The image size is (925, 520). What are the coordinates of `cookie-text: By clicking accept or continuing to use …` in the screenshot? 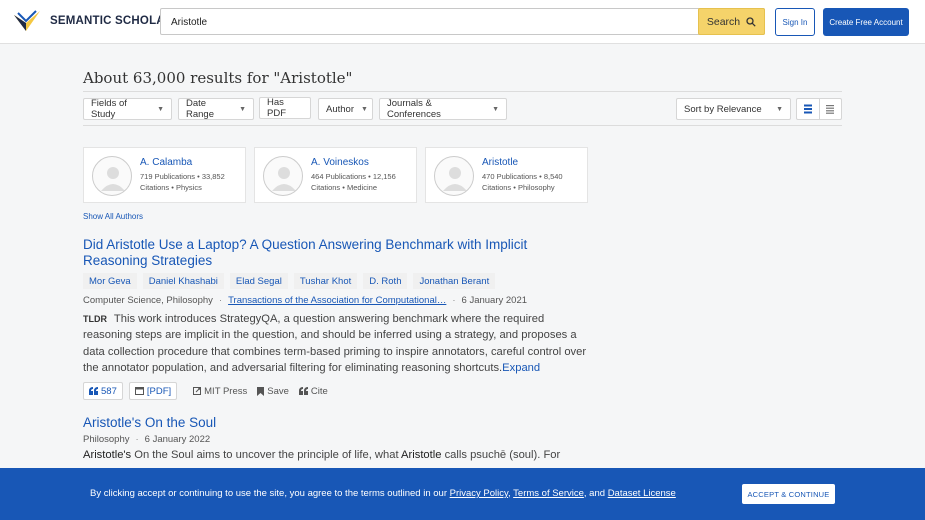 It's located at (383, 493).